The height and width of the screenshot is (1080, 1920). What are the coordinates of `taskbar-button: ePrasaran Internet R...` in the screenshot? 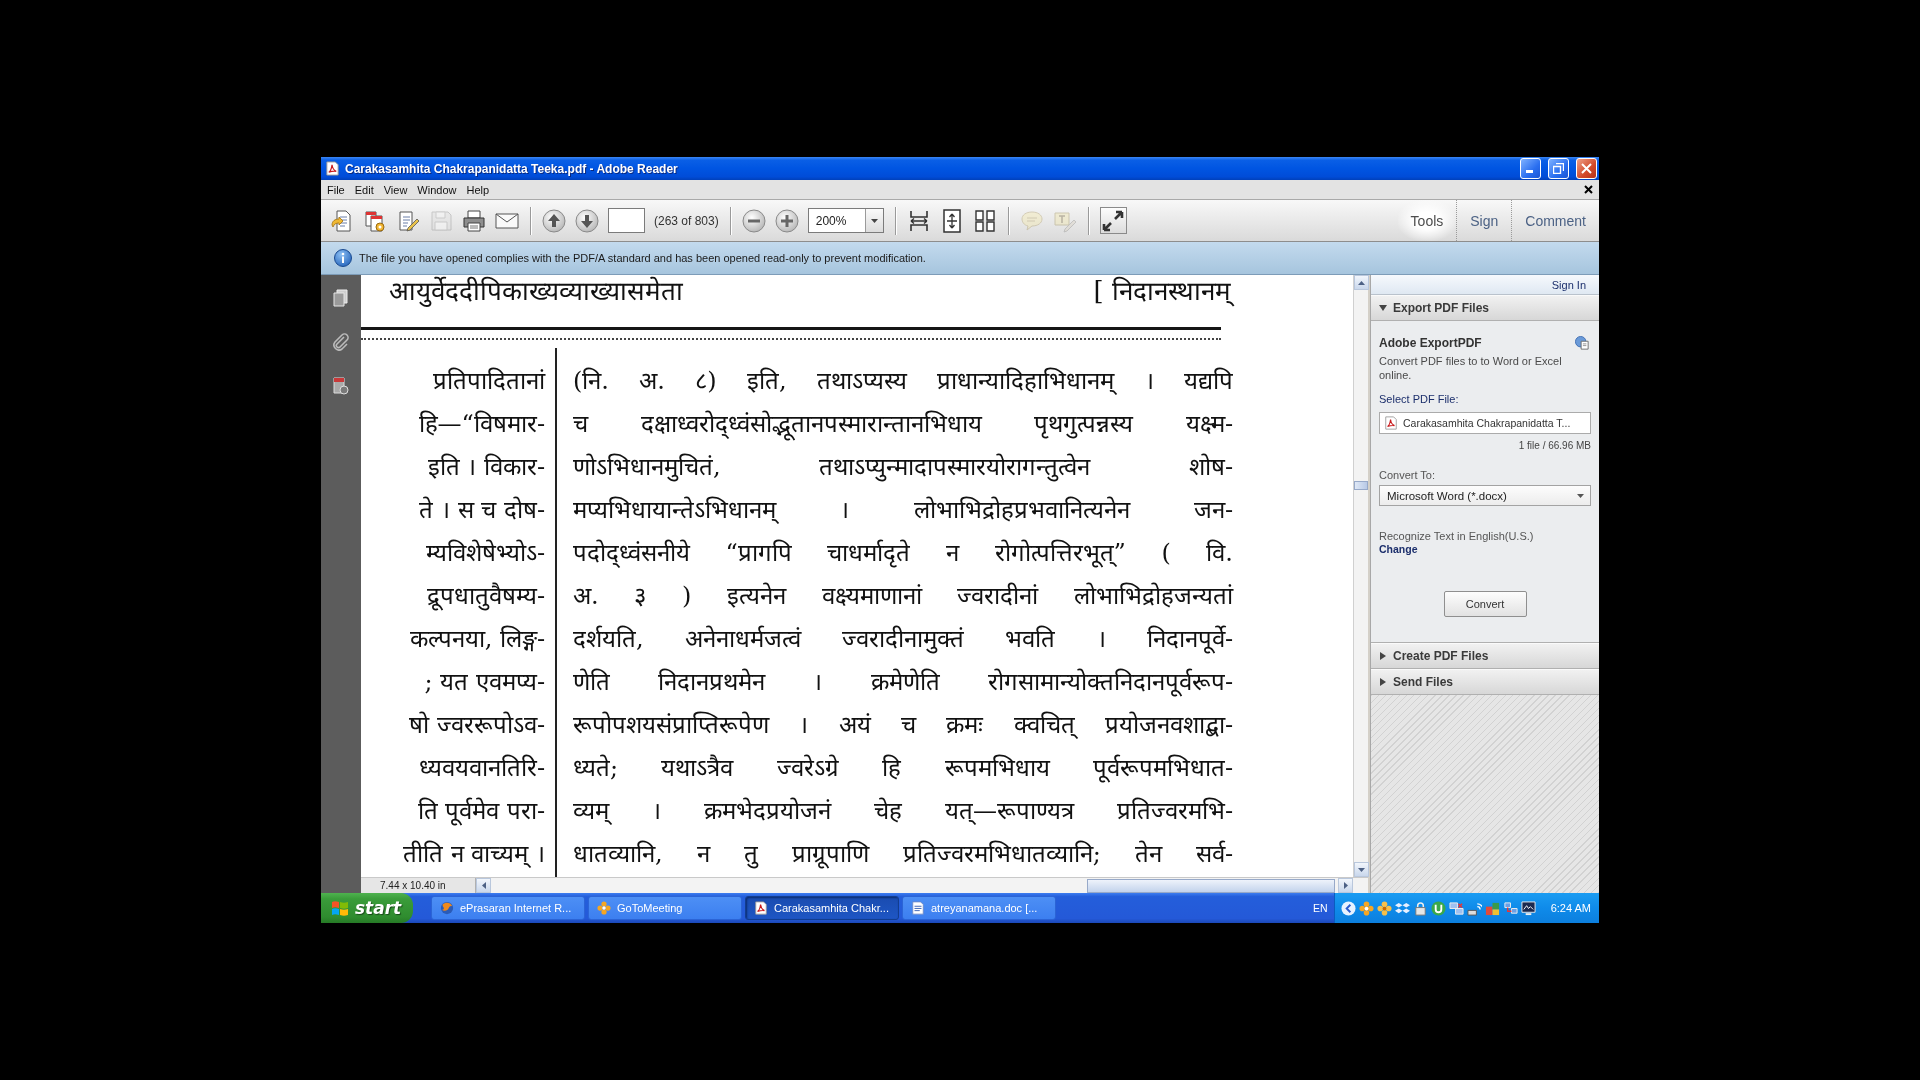 It's located at (508, 908).